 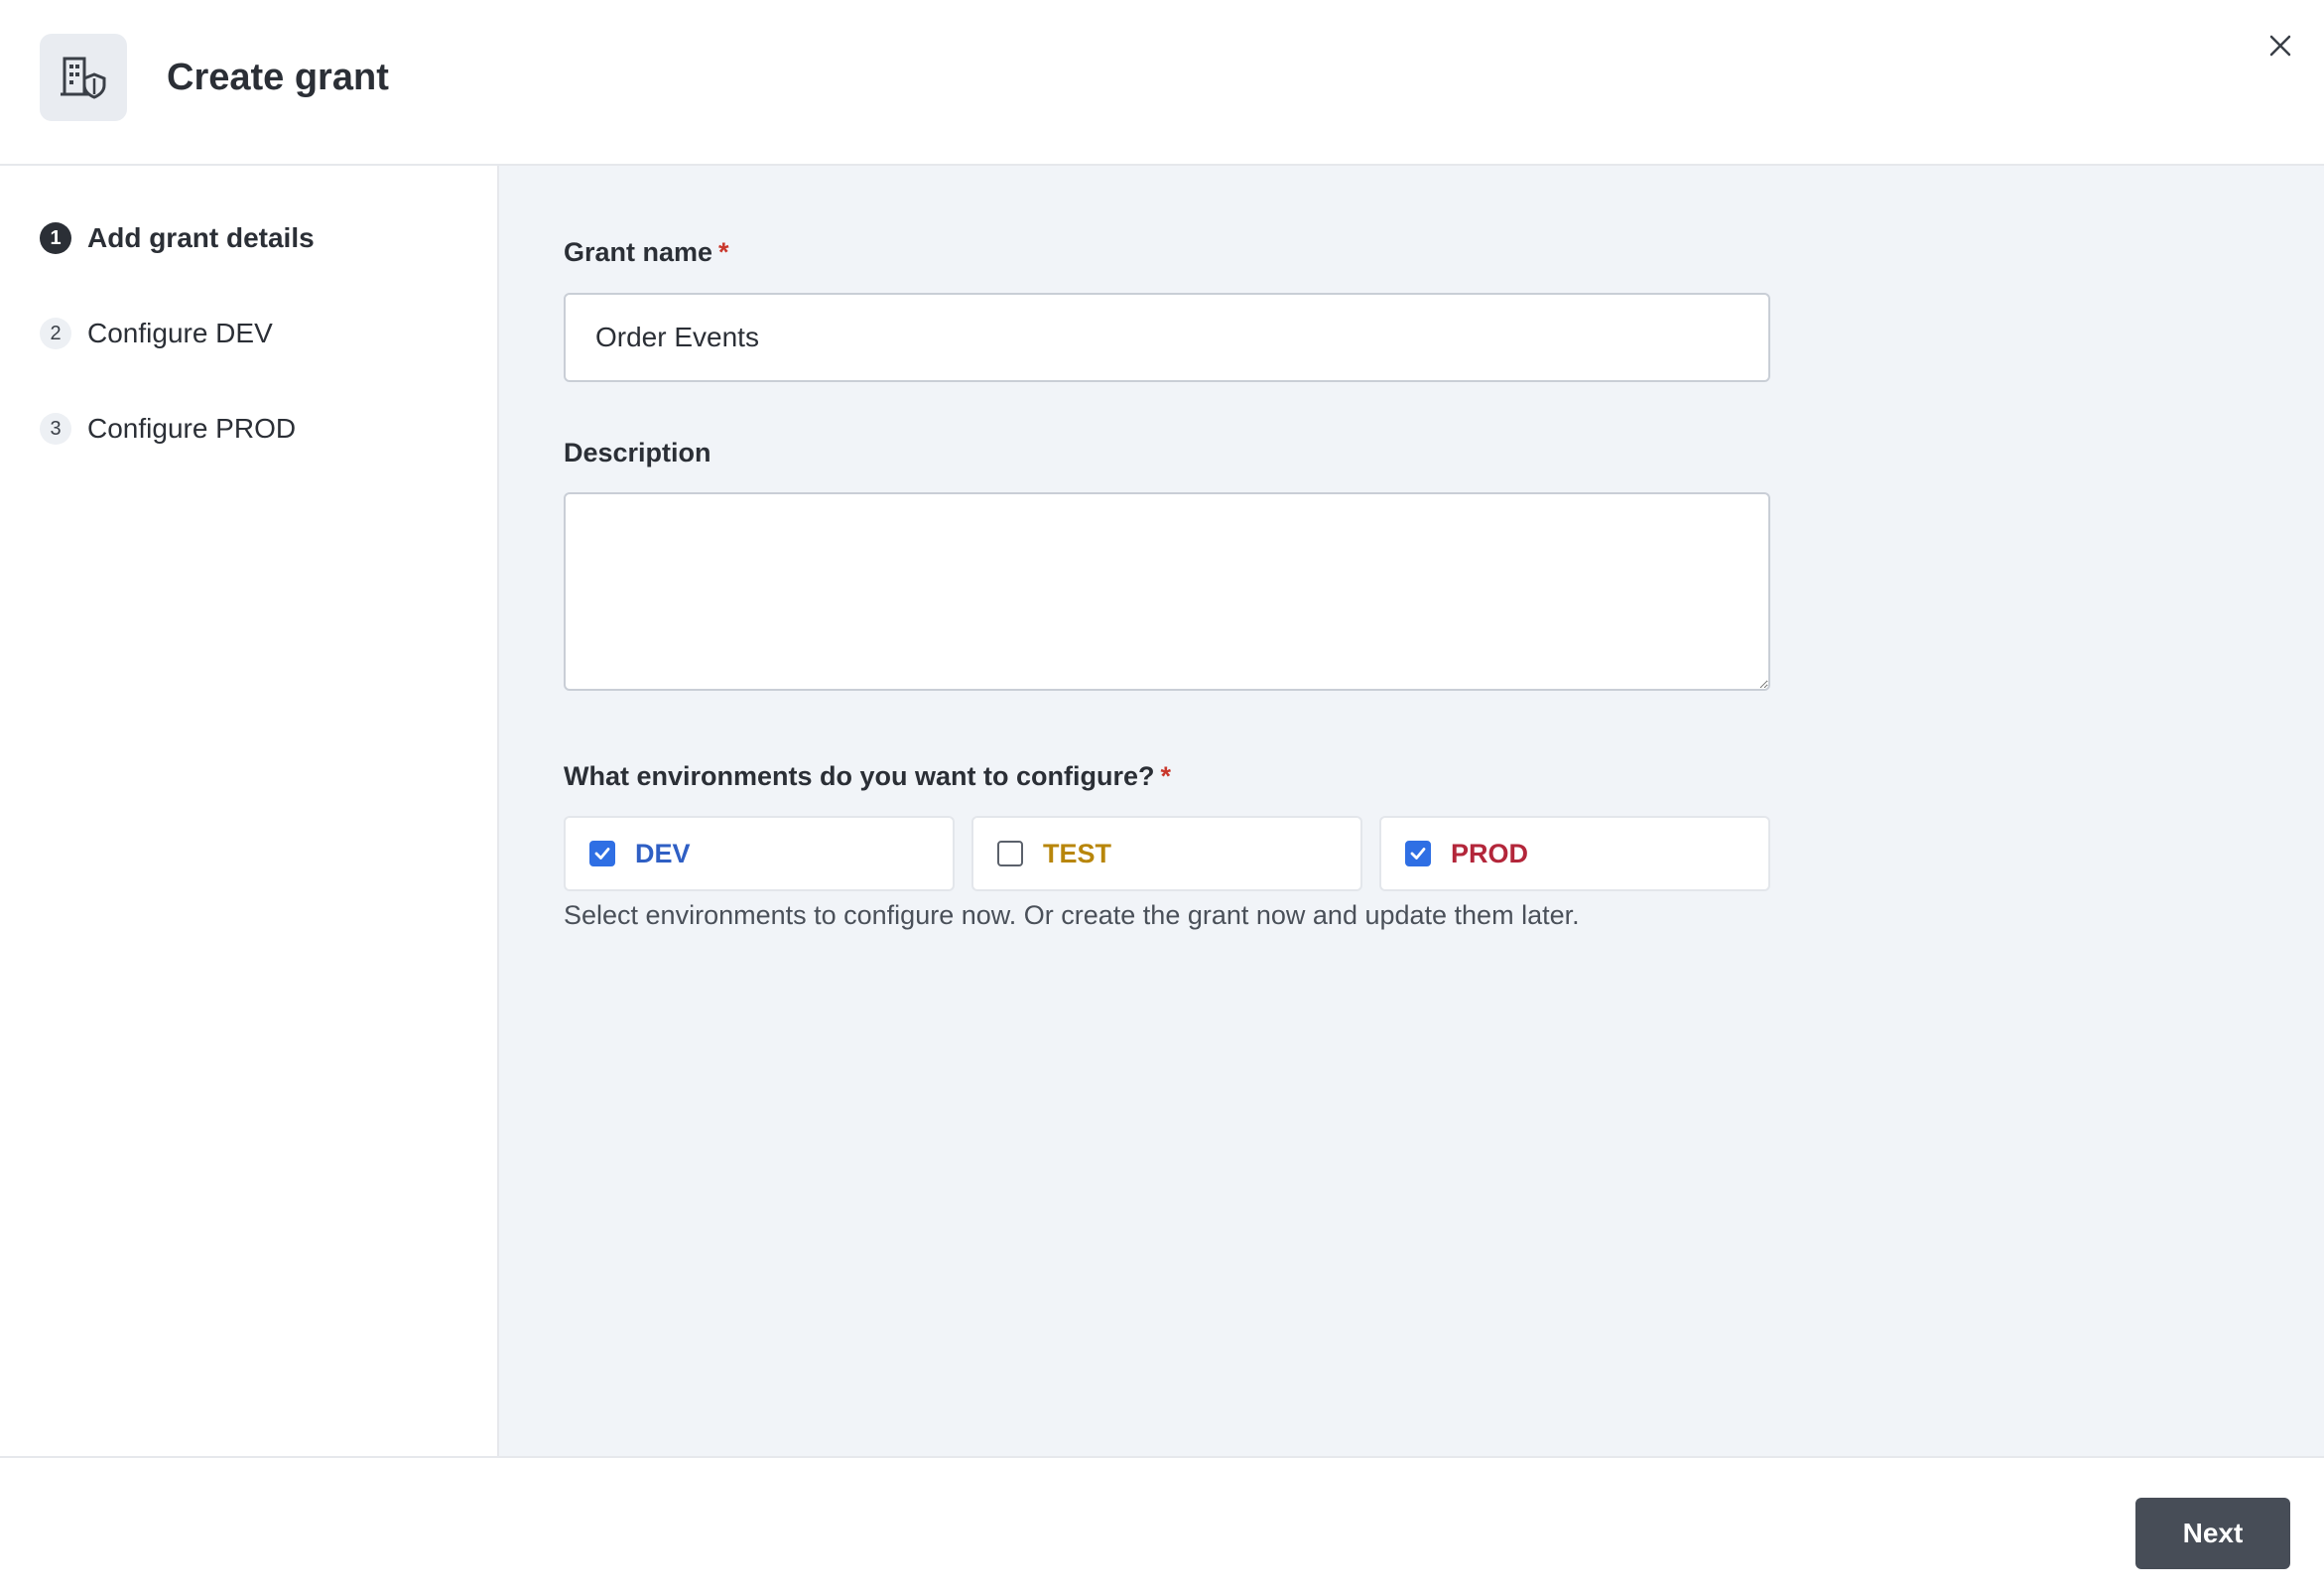 What do you see at coordinates (1574, 854) in the screenshot?
I see `env-option-prod: PROD` at bounding box center [1574, 854].